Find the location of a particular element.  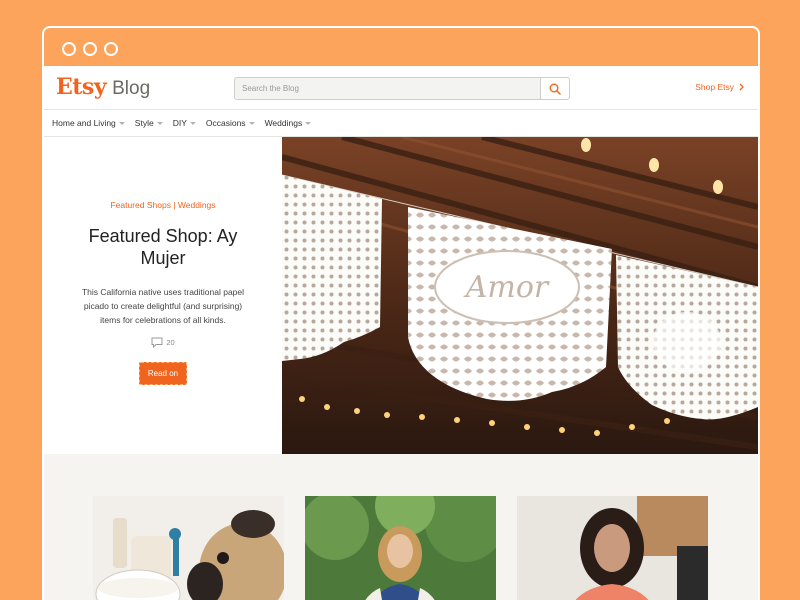

search-icon is located at coordinates (555, 89).